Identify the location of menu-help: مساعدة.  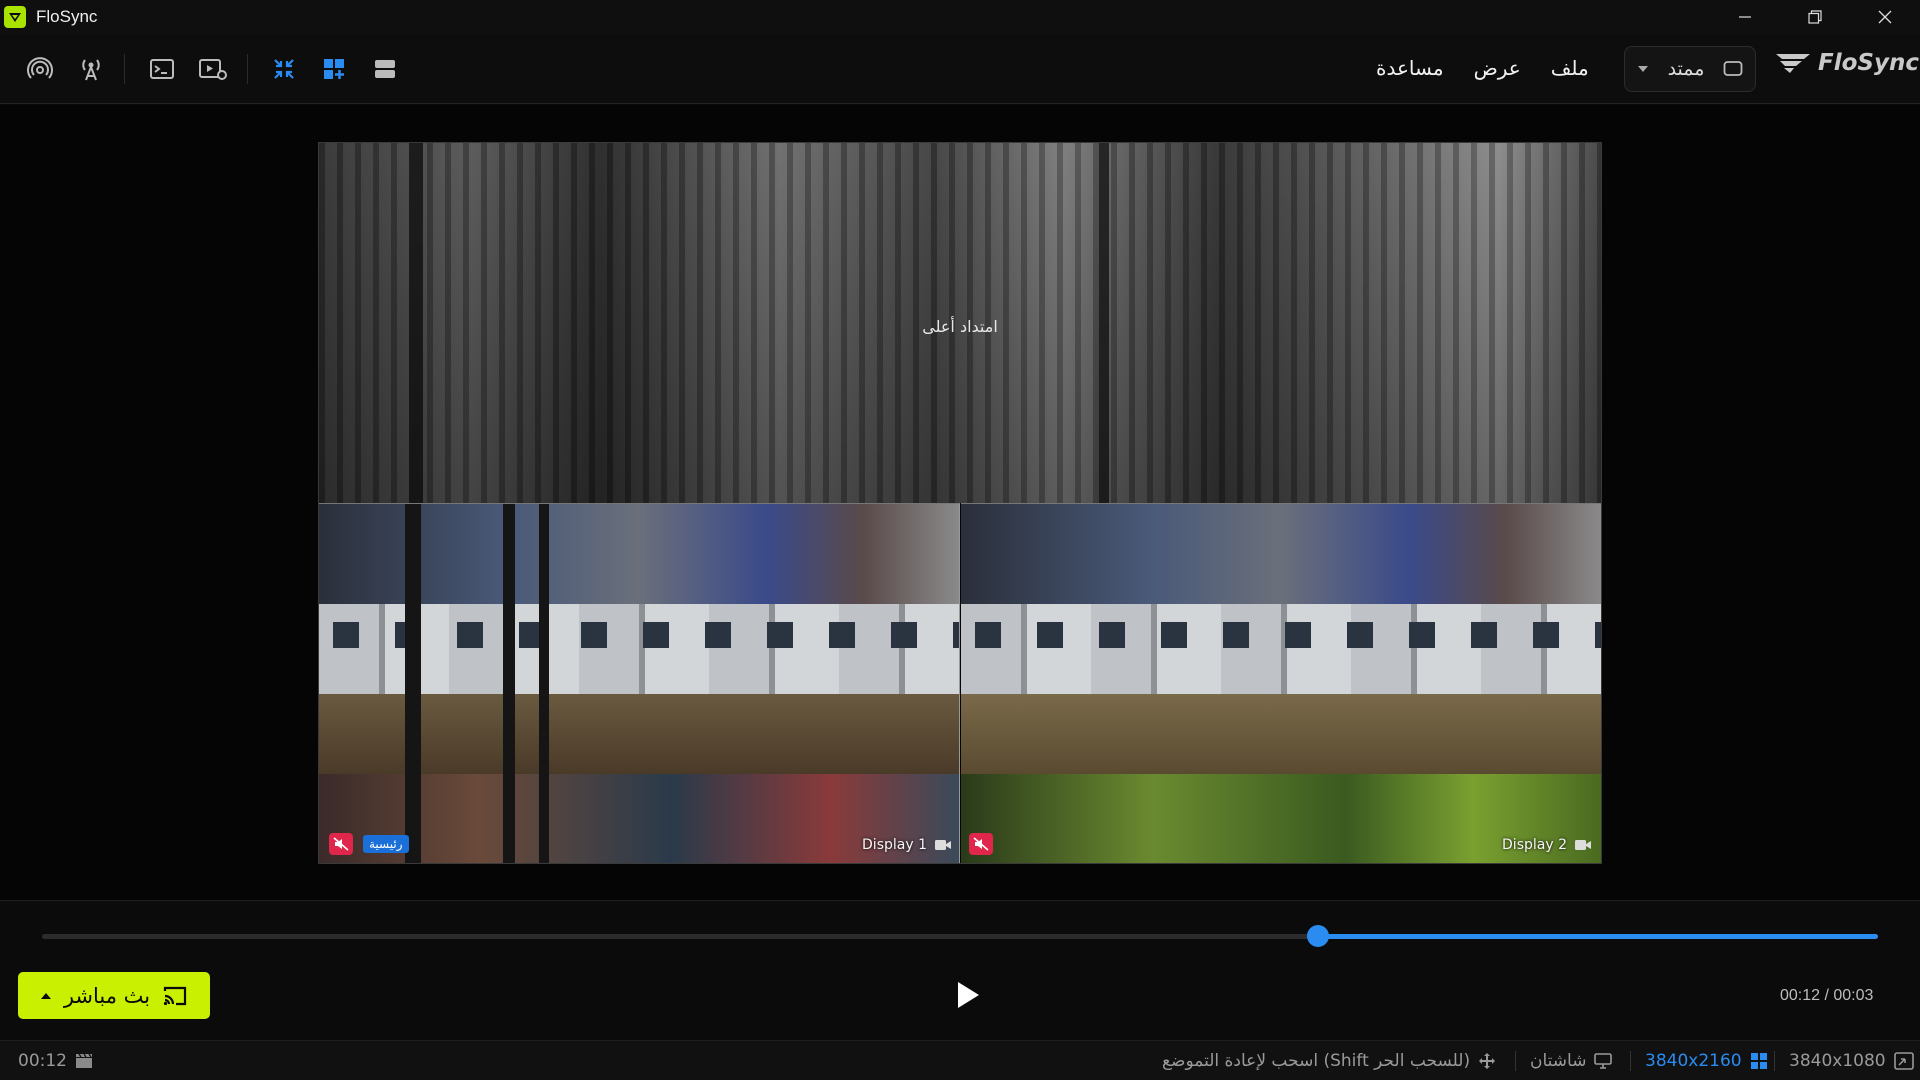
(1410, 68).